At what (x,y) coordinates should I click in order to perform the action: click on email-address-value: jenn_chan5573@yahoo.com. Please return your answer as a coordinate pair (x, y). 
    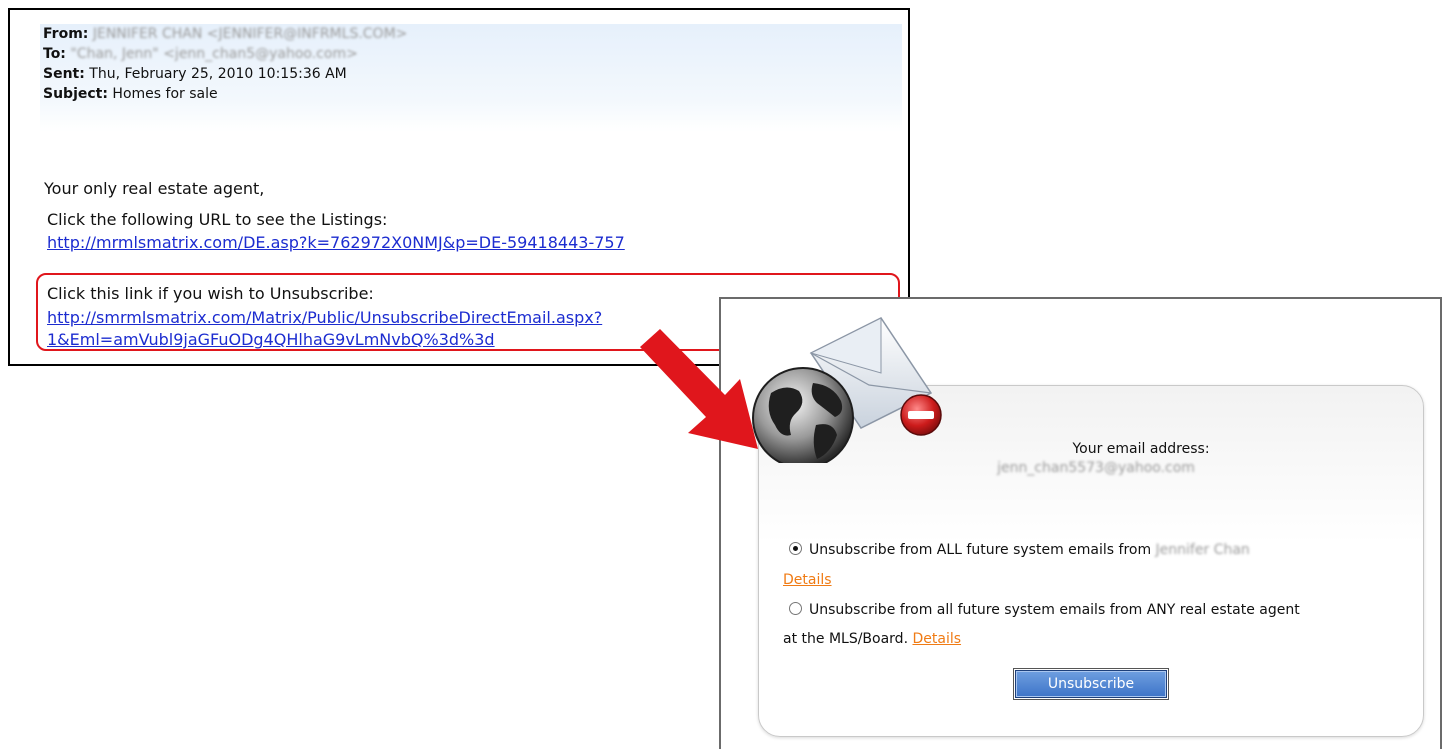
    Looking at the image, I should click on (1096, 468).